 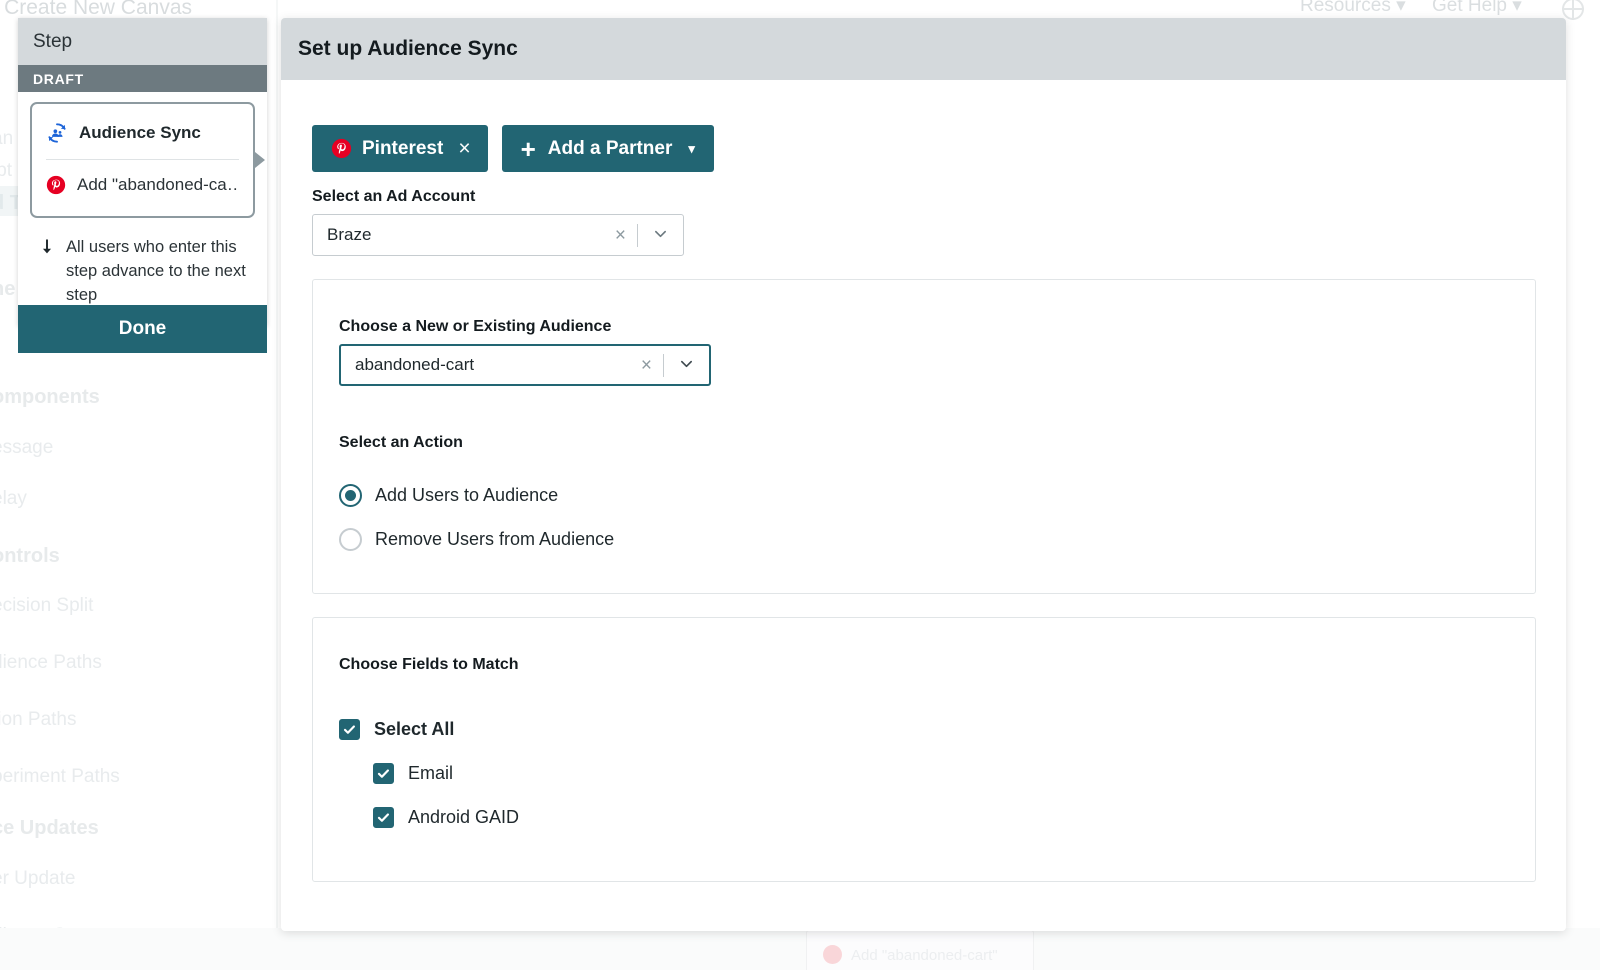 What do you see at coordinates (924, 539) in the screenshot?
I see `radio-remove-users-from-audience: Remove Users from Audience` at bounding box center [924, 539].